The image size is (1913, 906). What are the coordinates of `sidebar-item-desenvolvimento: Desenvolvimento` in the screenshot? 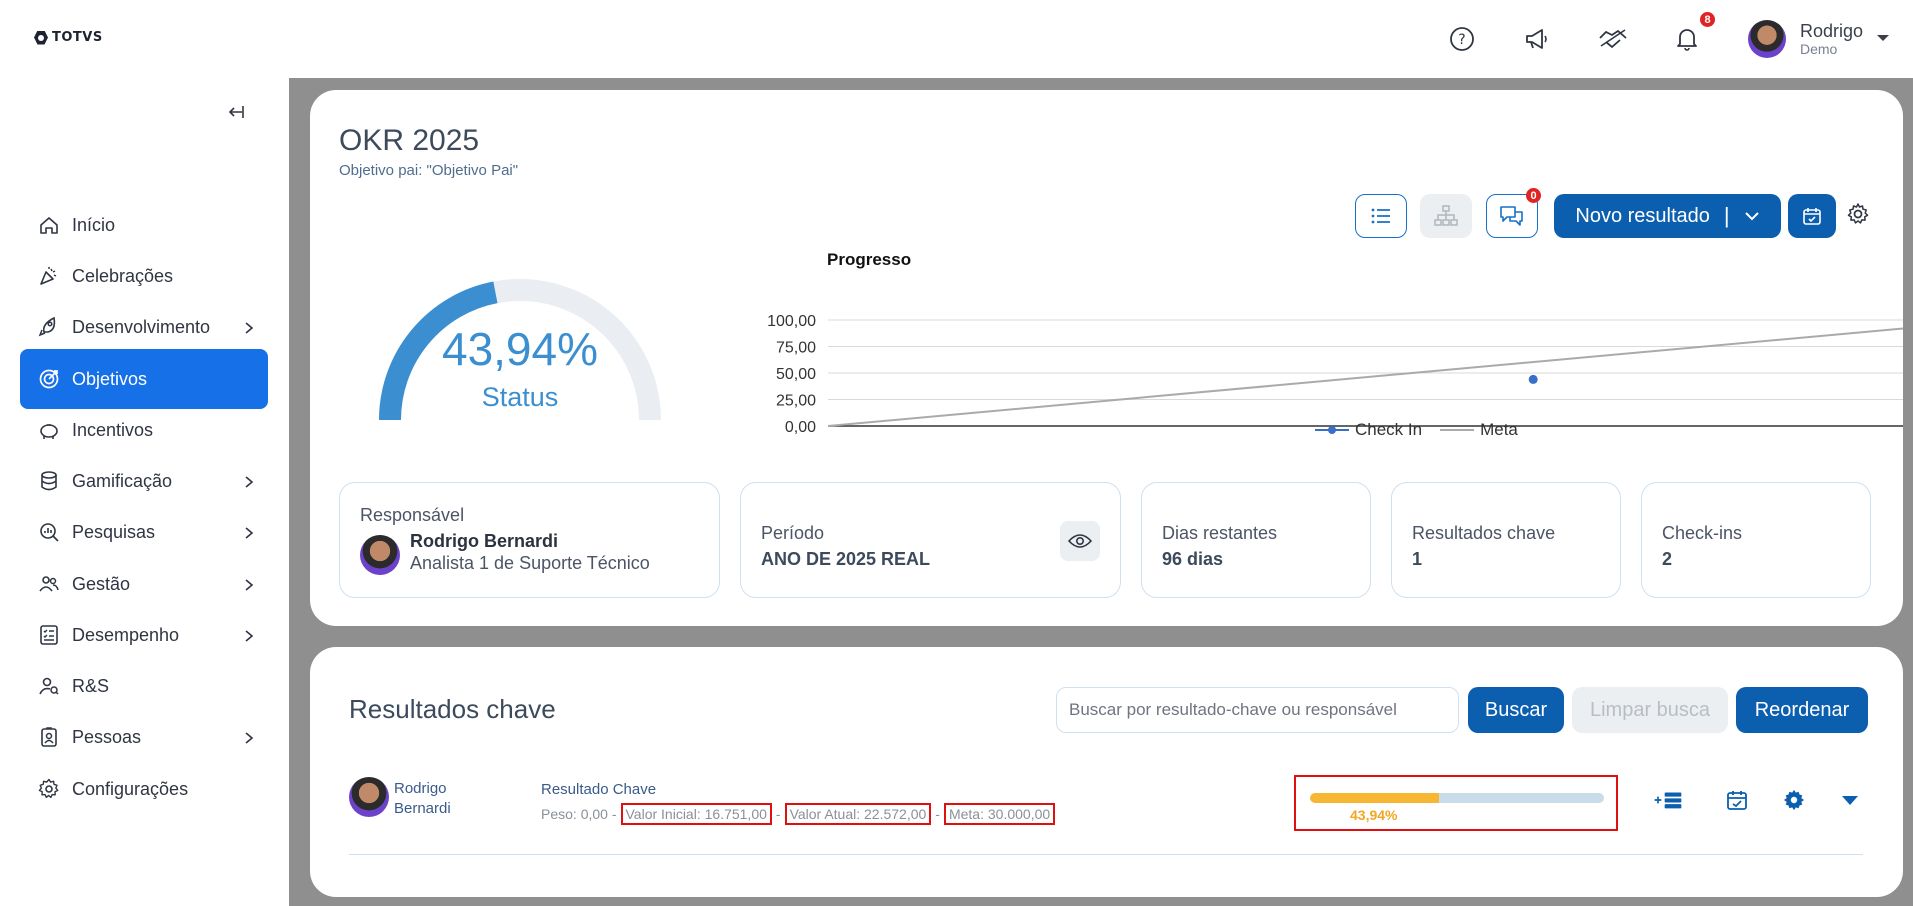 It's located at (144, 327).